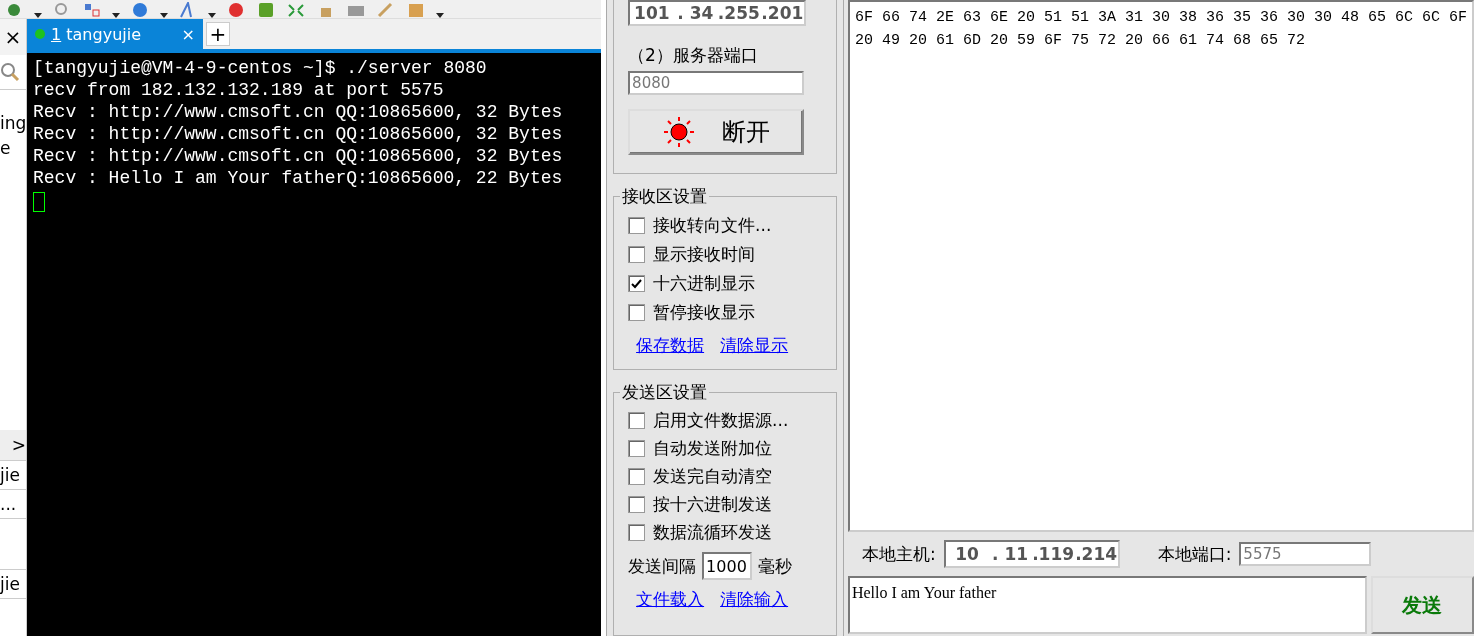 Image resolution: width=1474 pixels, height=636 pixels. I want to click on close-button: ×, so click(13, 37).